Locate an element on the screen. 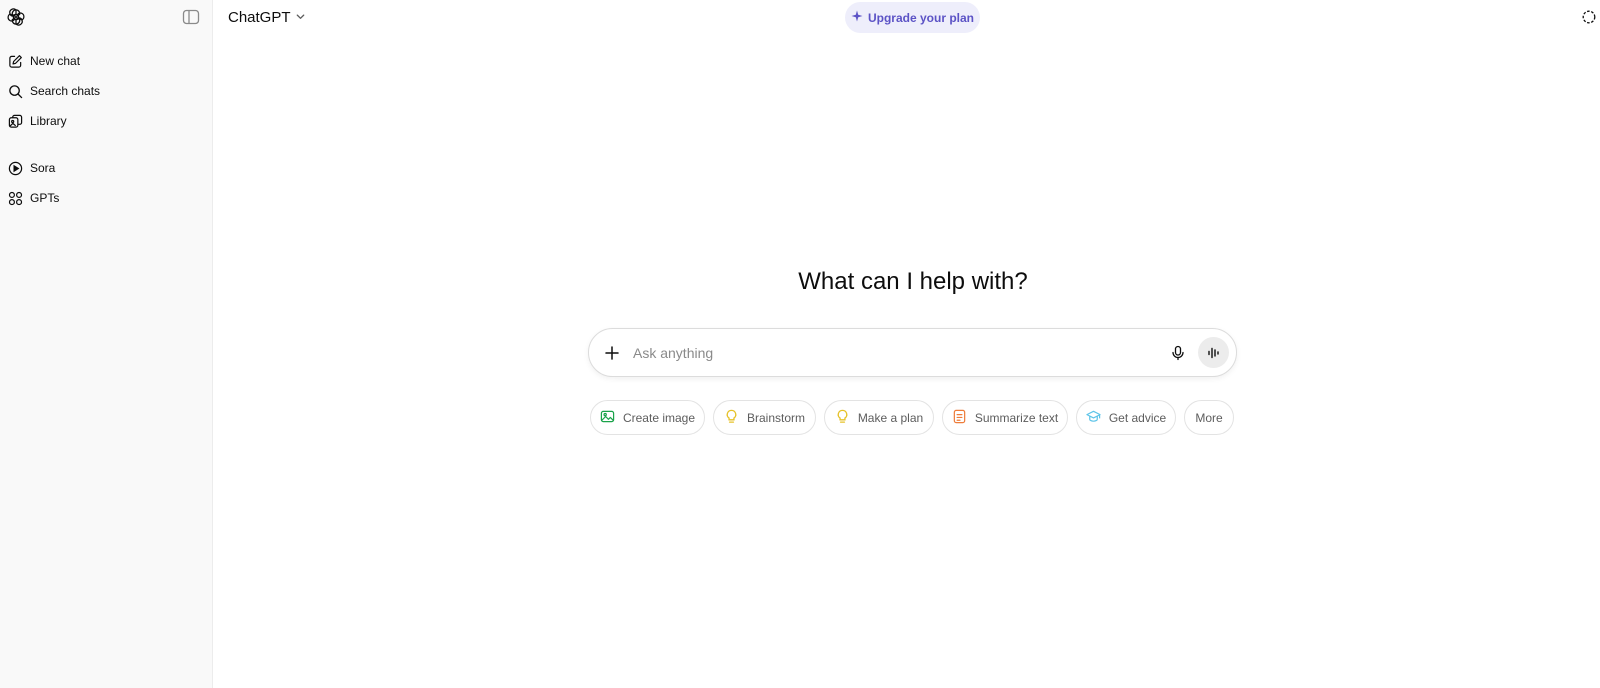 Image resolution: width=1600 pixels, height=688 pixels. chip-label: Make a plan is located at coordinates (890, 417).